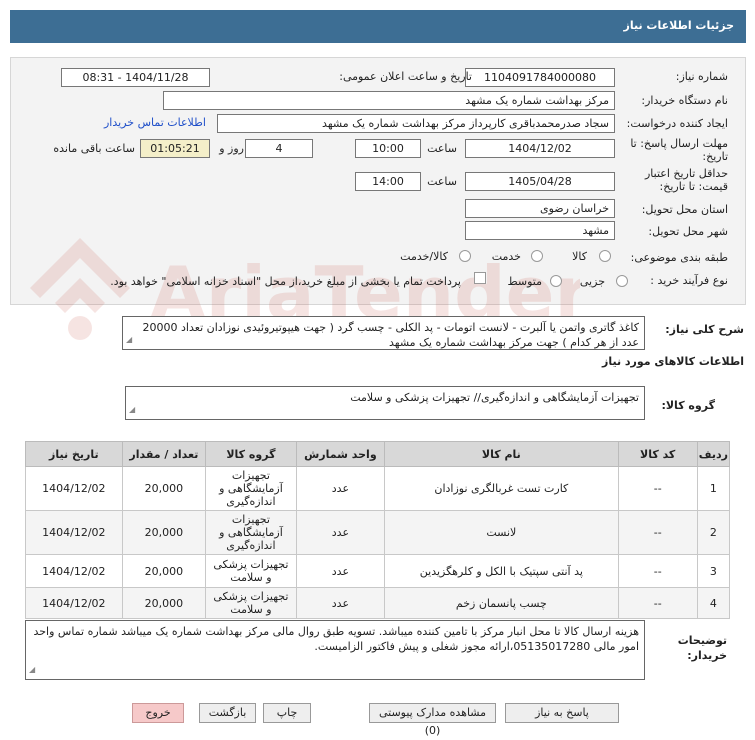  I want to click on col-item-group: گروه کالا, so click(251, 454).